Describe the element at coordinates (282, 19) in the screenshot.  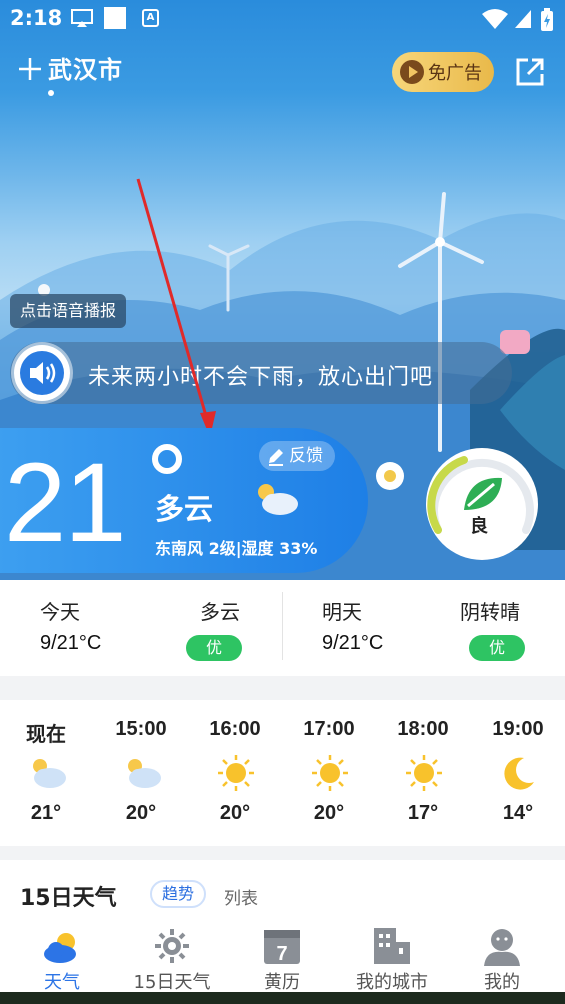
I see `status-bar: 2:18 A` at that location.